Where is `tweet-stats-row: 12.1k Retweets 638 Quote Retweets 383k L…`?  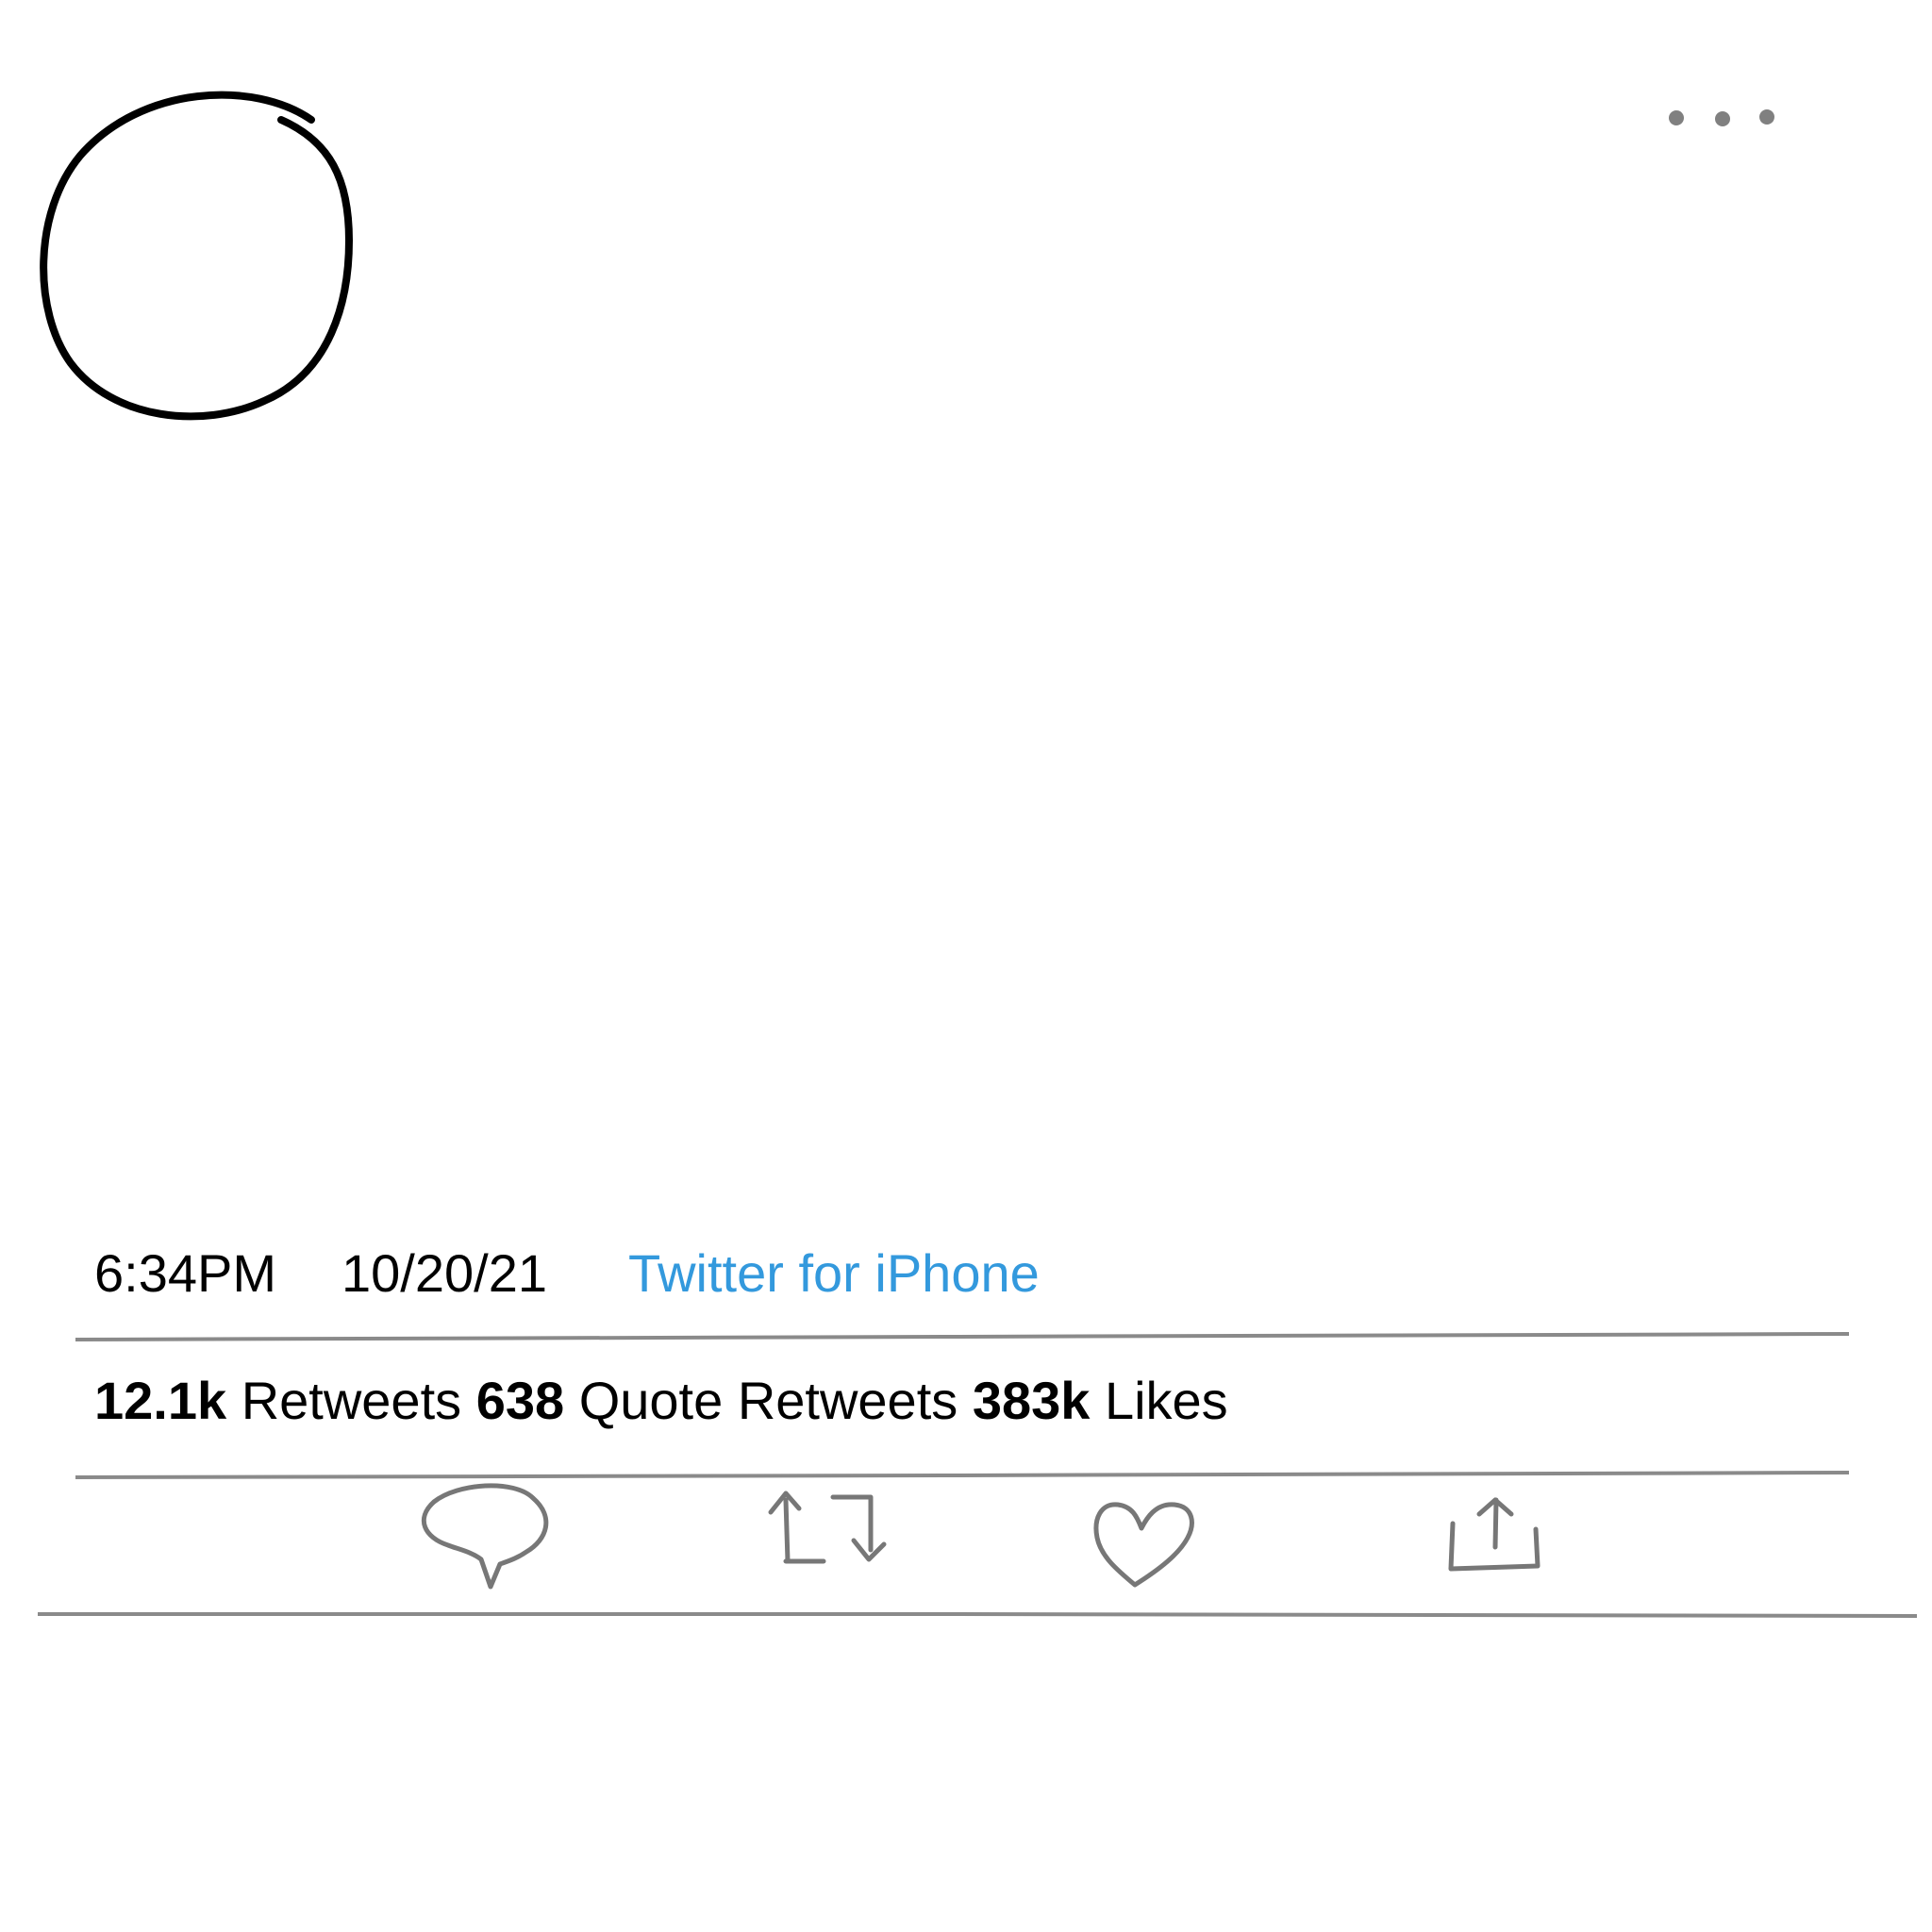 tweet-stats-row: 12.1k Retweets 638 Quote Retweets 383k L… is located at coordinates (661, 1401).